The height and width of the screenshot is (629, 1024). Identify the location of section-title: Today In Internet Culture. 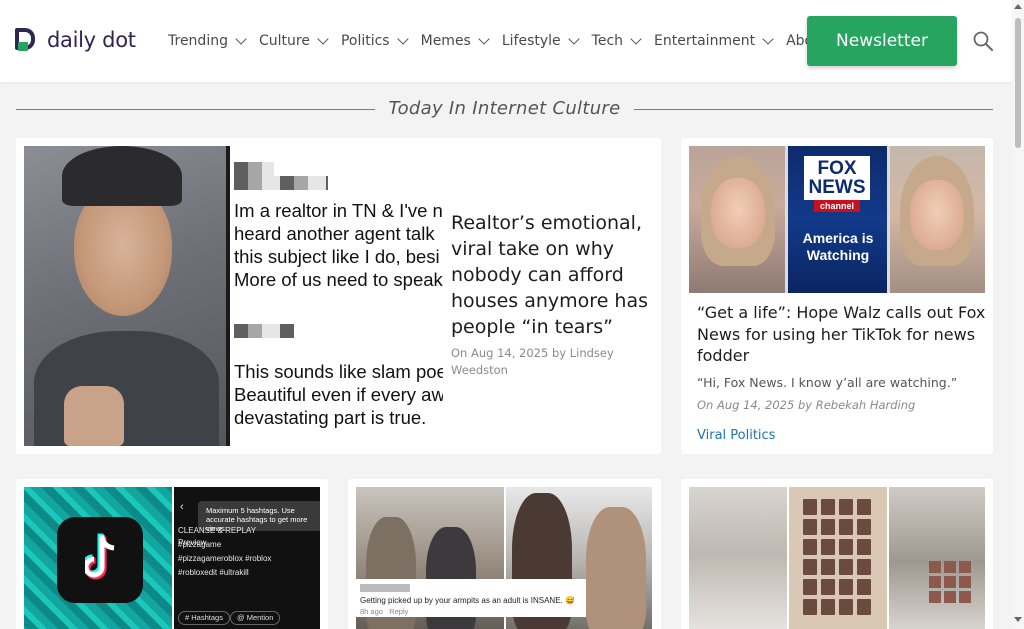
(504, 108).